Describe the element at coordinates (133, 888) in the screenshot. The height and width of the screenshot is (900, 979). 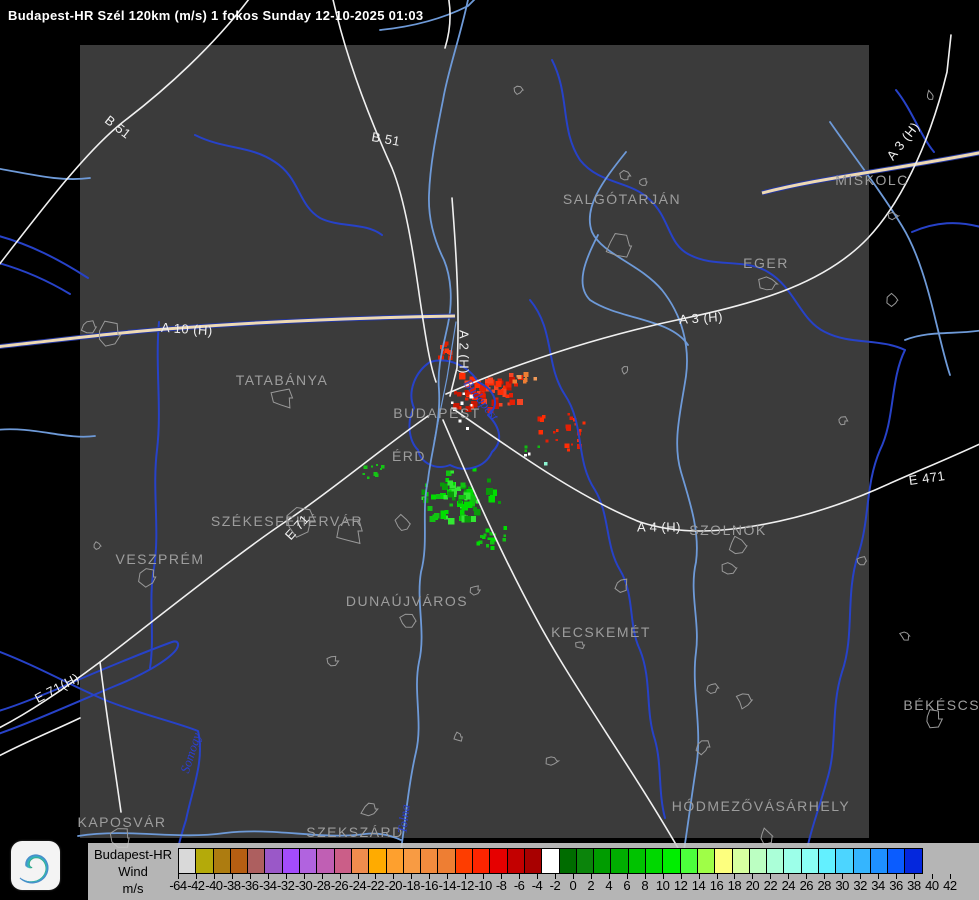
I see `legend-unit: m/s` at that location.